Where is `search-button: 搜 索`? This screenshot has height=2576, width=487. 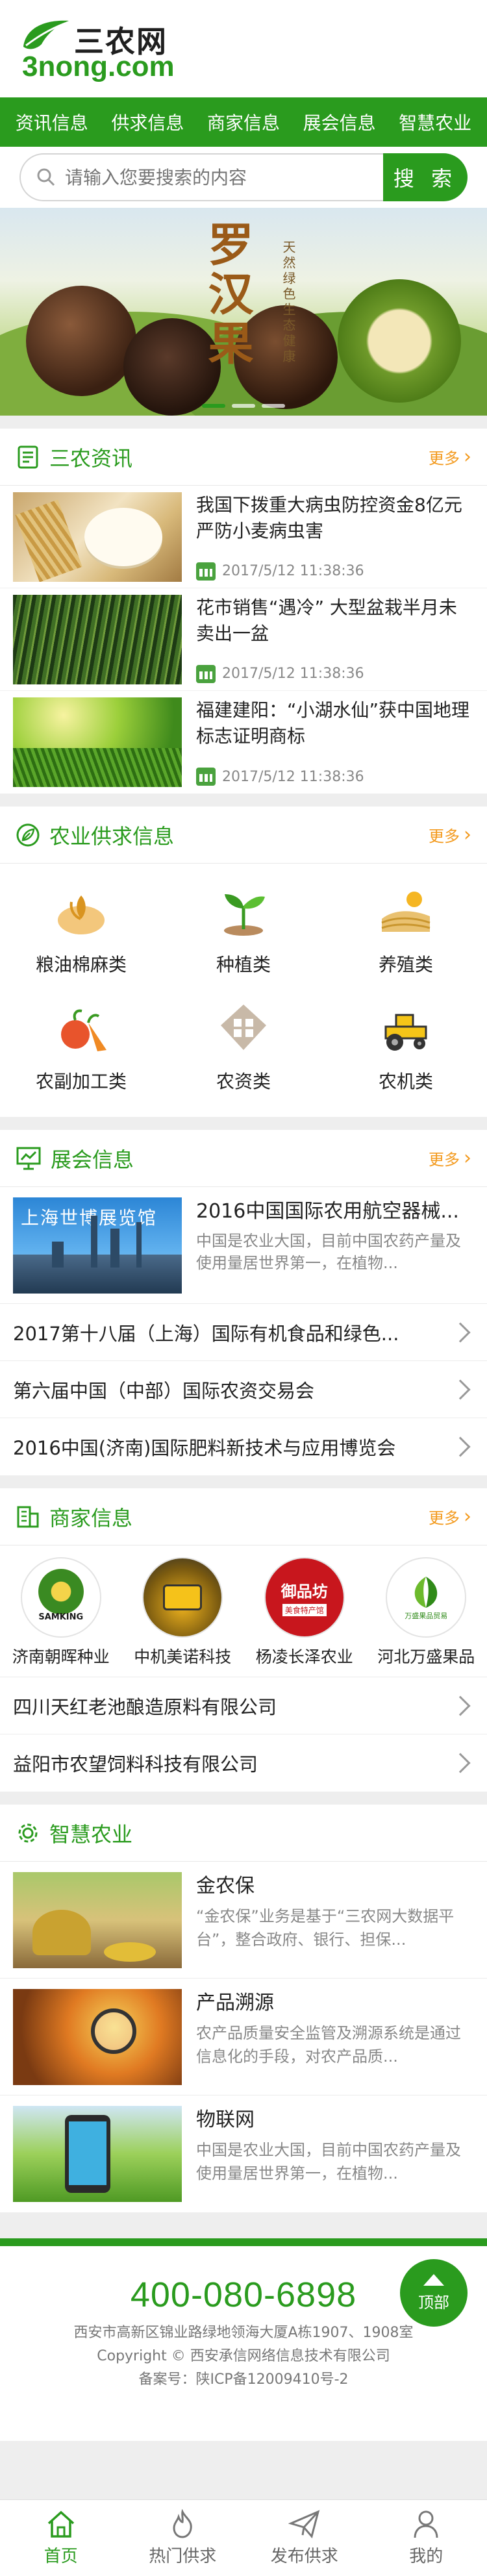 search-button: 搜 索 is located at coordinates (425, 177).